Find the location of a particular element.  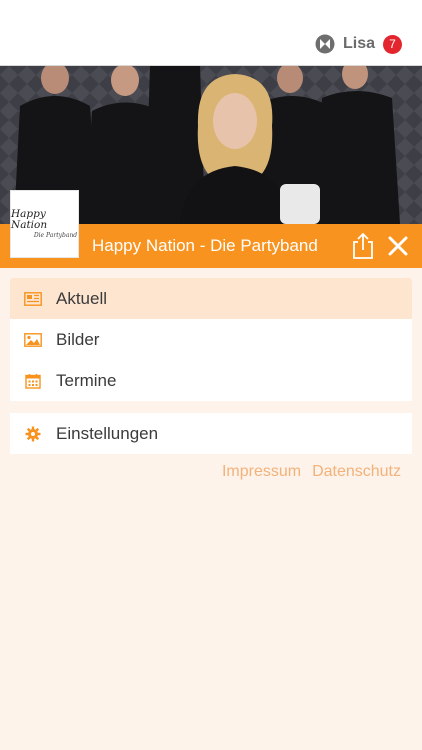

gear-icon is located at coordinates (33, 434).